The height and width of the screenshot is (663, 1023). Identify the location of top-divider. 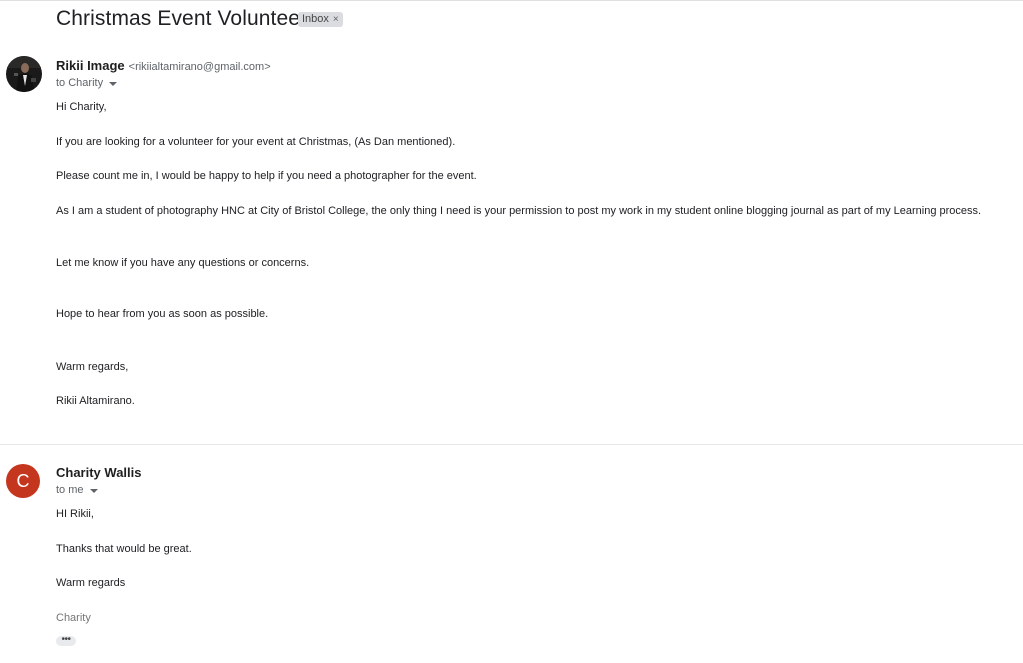
(511, 0).